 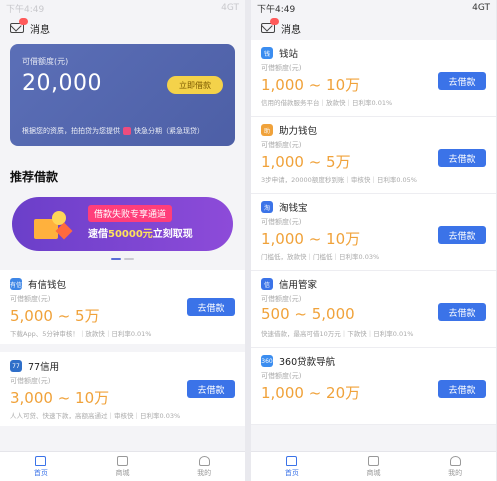 What do you see at coordinates (373, 386) in the screenshot?
I see `loan-item: 360 360贷款导航 可借额度(元) 1,000 ~ 20万 去借款` at bounding box center [373, 386].